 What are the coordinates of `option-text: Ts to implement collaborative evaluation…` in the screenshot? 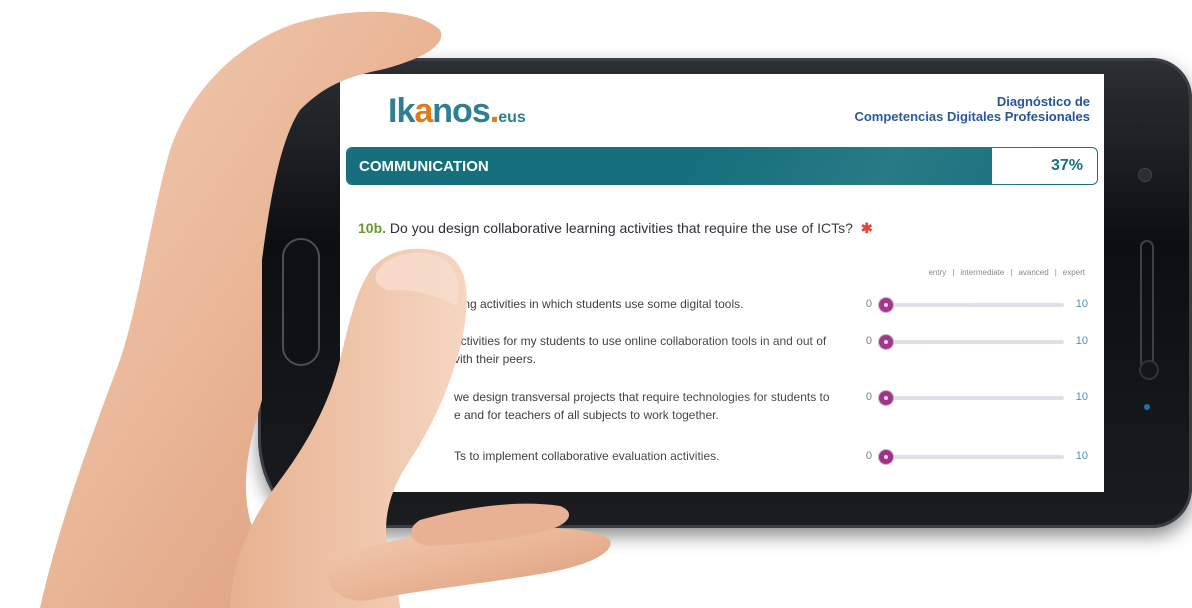 It's located at (587, 456).